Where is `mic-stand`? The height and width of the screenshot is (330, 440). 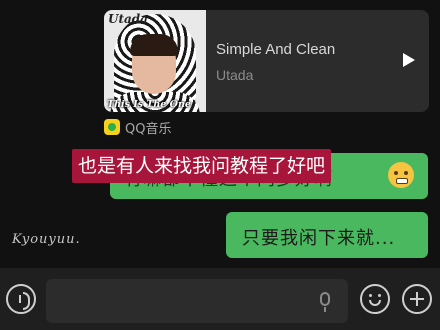 mic-stand is located at coordinates (325, 309).